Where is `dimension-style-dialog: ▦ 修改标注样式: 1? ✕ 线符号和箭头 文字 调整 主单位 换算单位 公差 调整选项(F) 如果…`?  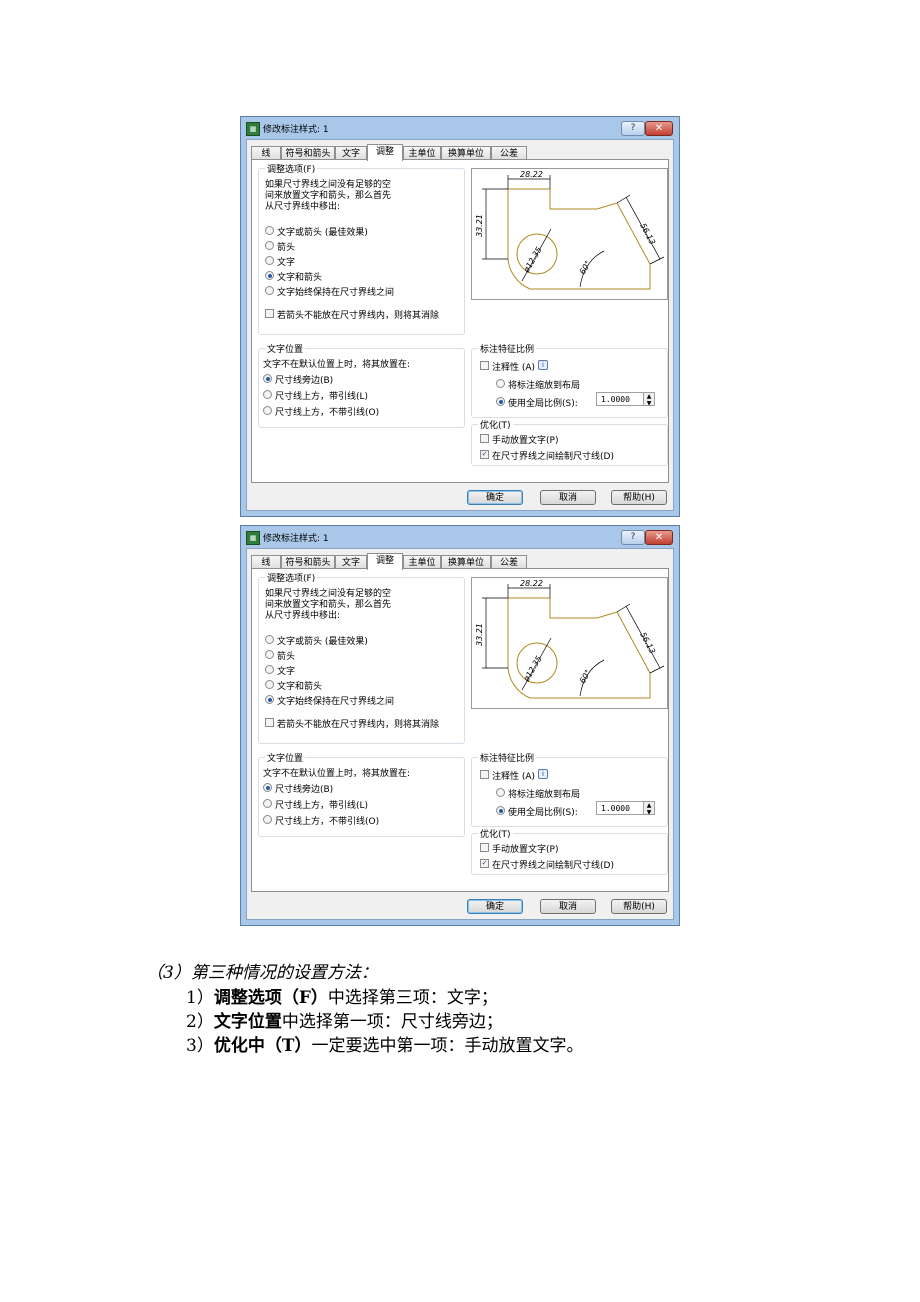 dimension-style-dialog: ▦ 修改标注样式: 1? ✕ 线符号和箭头 文字 调整 主单位 换算单位 公差 调整选项(F) 如果… is located at coordinates (460, 725).